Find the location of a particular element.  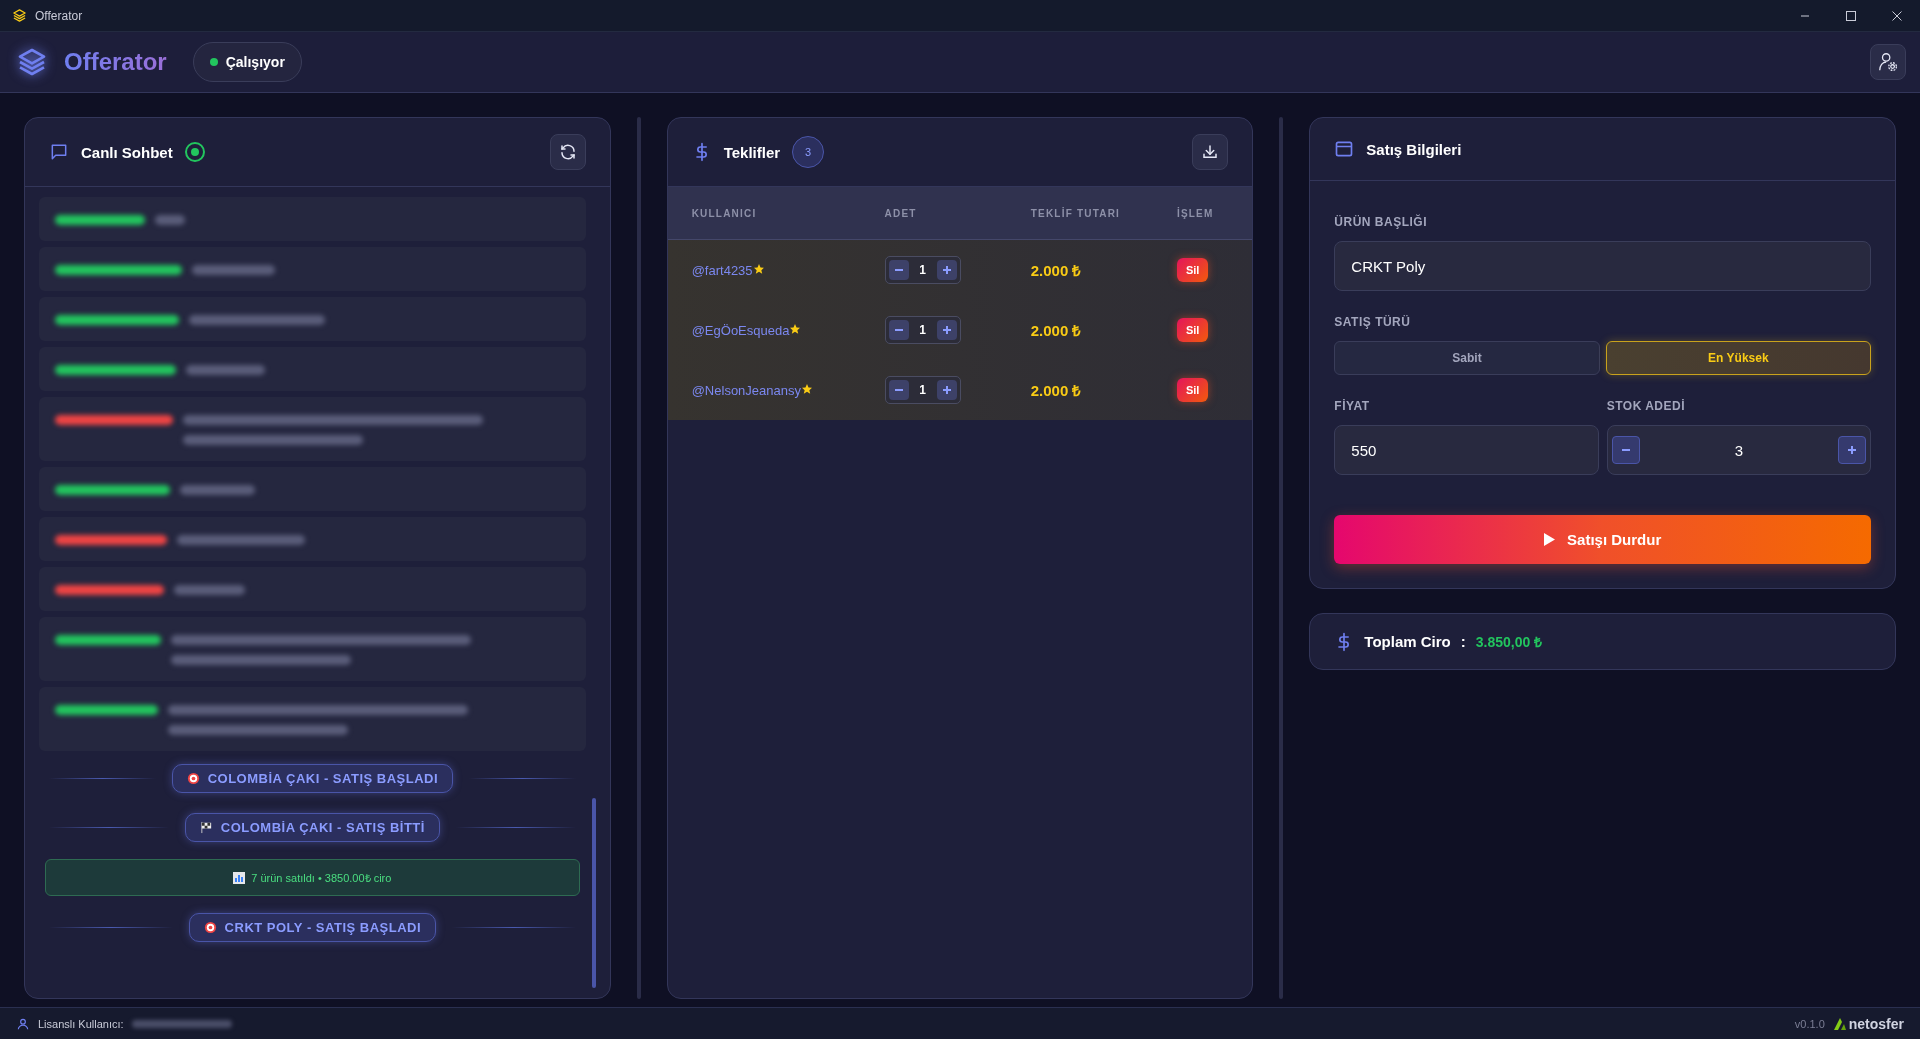

download-icon is located at coordinates (1210, 152).